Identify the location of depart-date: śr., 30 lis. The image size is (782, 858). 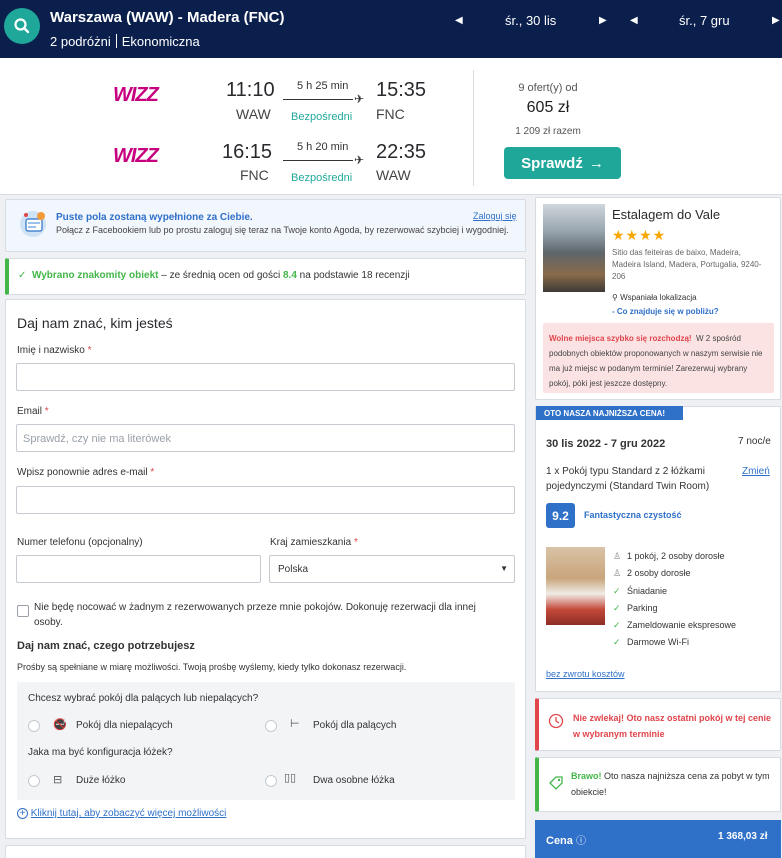
(530, 20).